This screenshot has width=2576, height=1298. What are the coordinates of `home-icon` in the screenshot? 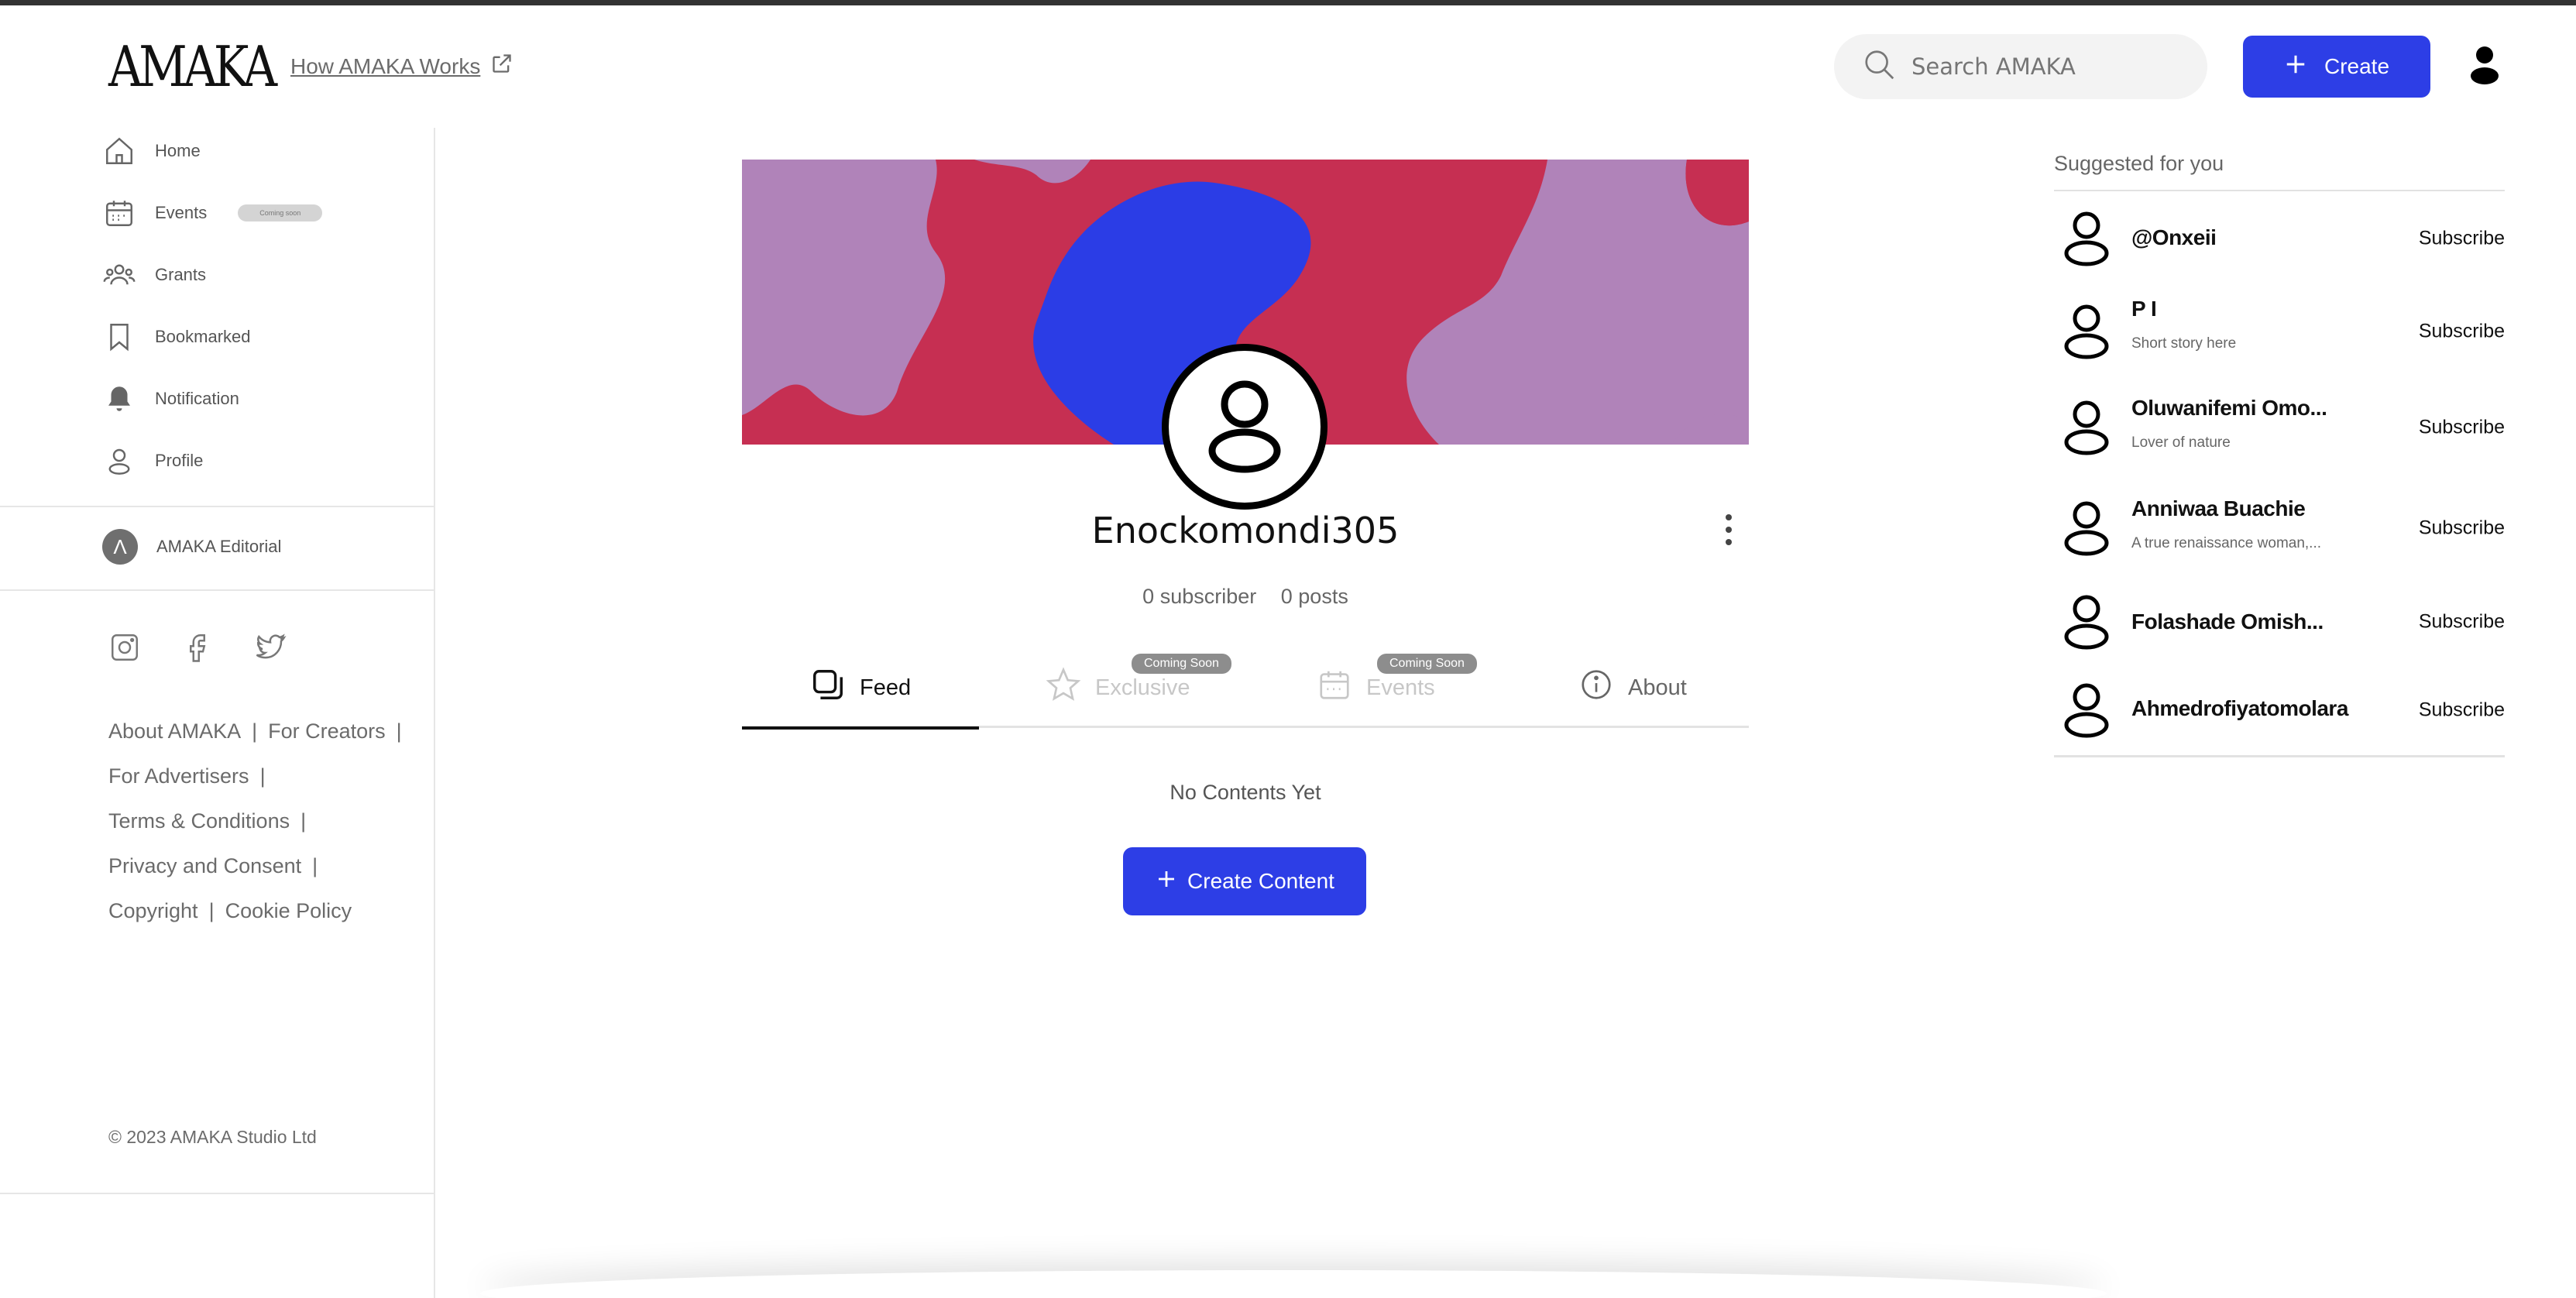 It's located at (119, 151).